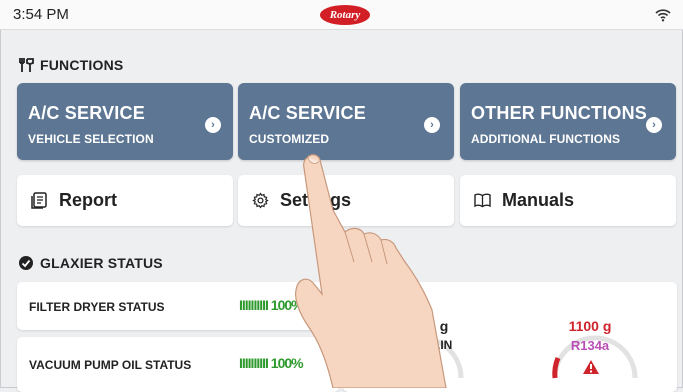 This screenshot has width=683, height=392. What do you see at coordinates (41, 14) in the screenshot?
I see `clock: 3:54 PM` at bounding box center [41, 14].